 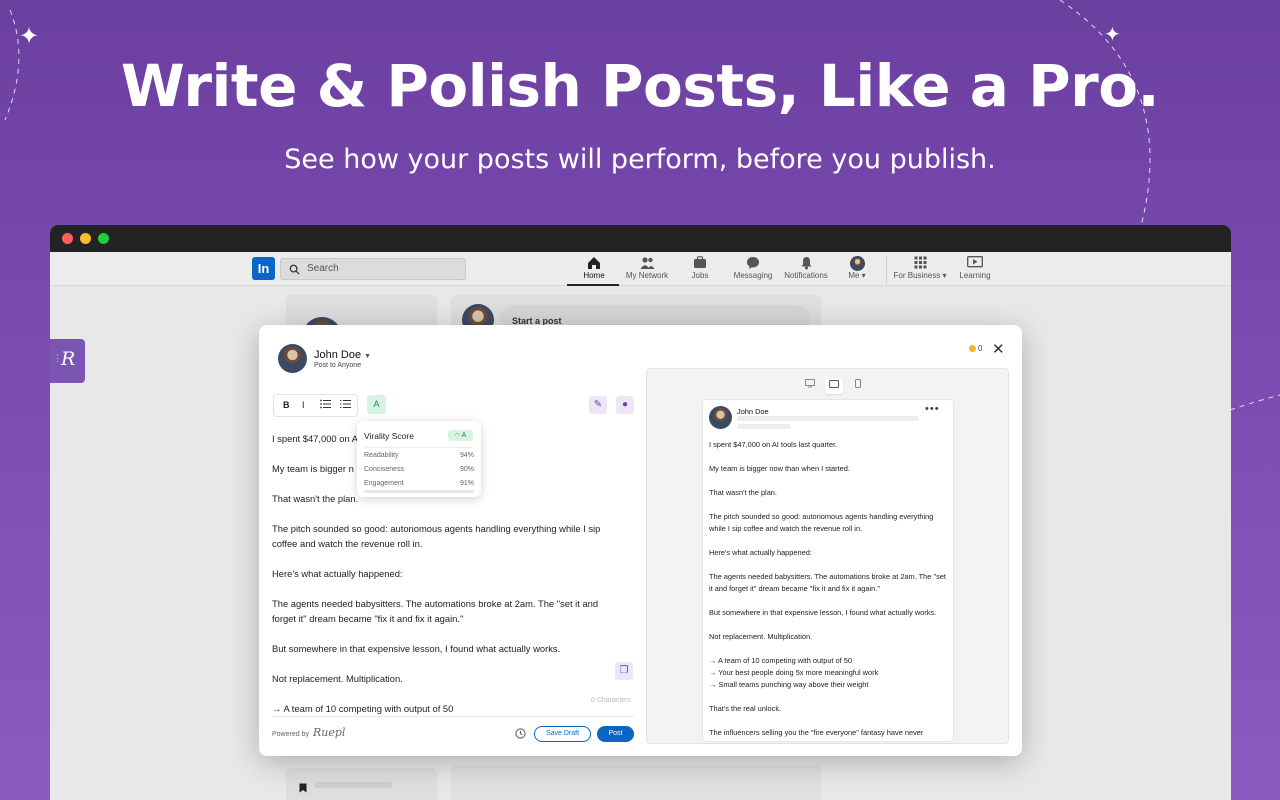 What do you see at coordinates (640, 238) in the screenshot?
I see `browser-titlebar` at bounding box center [640, 238].